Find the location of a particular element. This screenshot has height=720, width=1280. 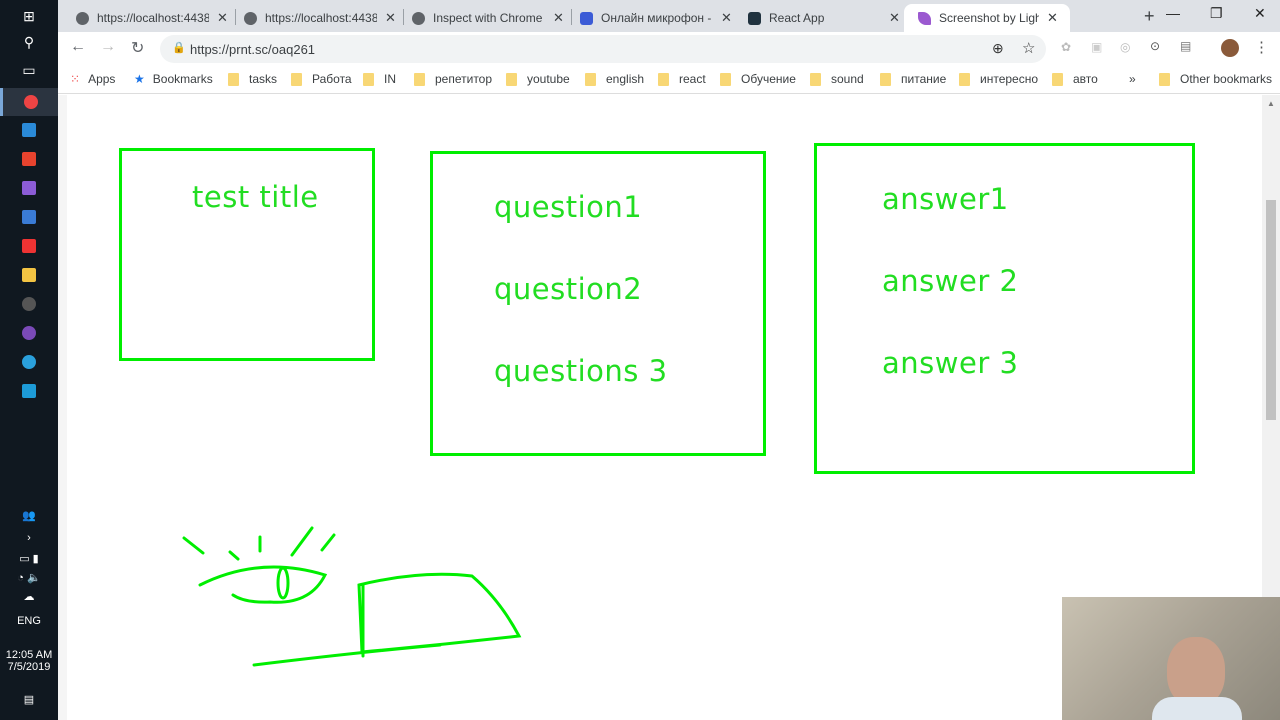

presenter-shirt is located at coordinates (1197, 708).